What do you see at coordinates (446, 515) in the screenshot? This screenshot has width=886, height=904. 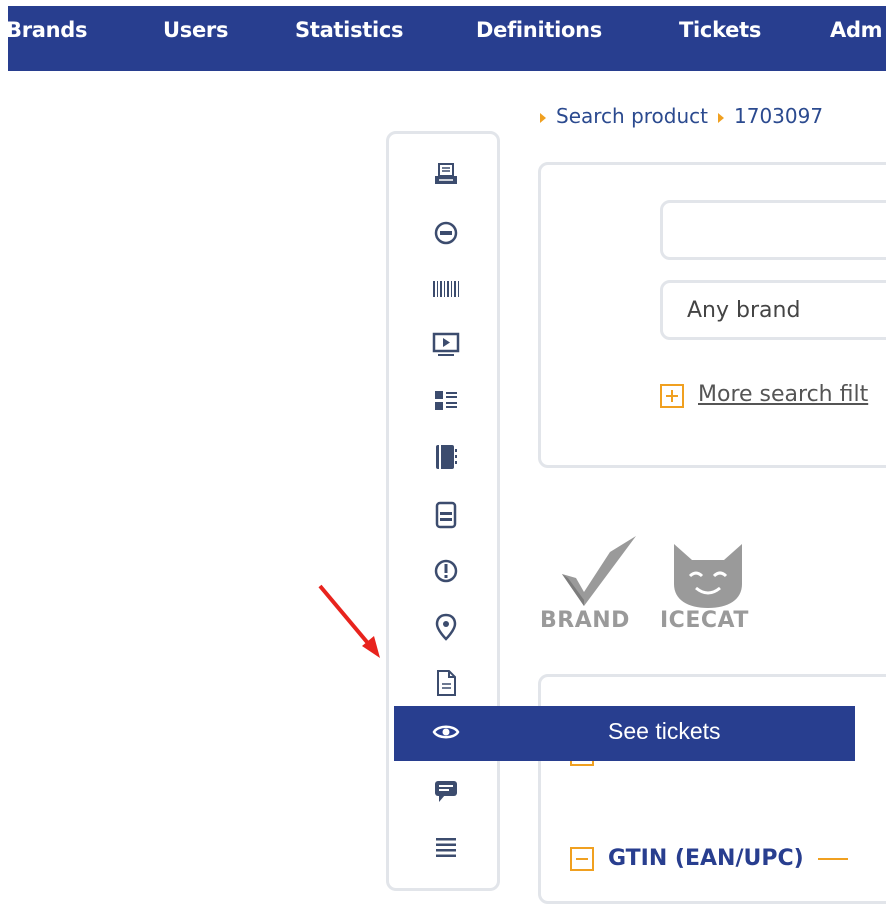 I see `storage-icon` at bounding box center [446, 515].